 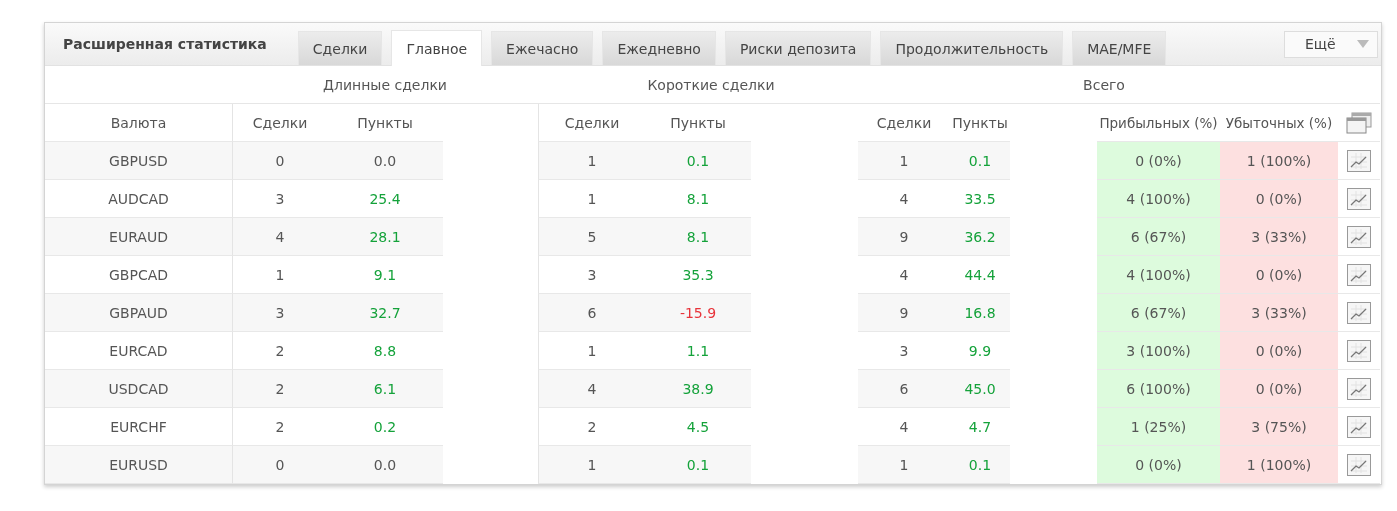 I want to click on table-cell: 28.1, so click(x=385, y=237).